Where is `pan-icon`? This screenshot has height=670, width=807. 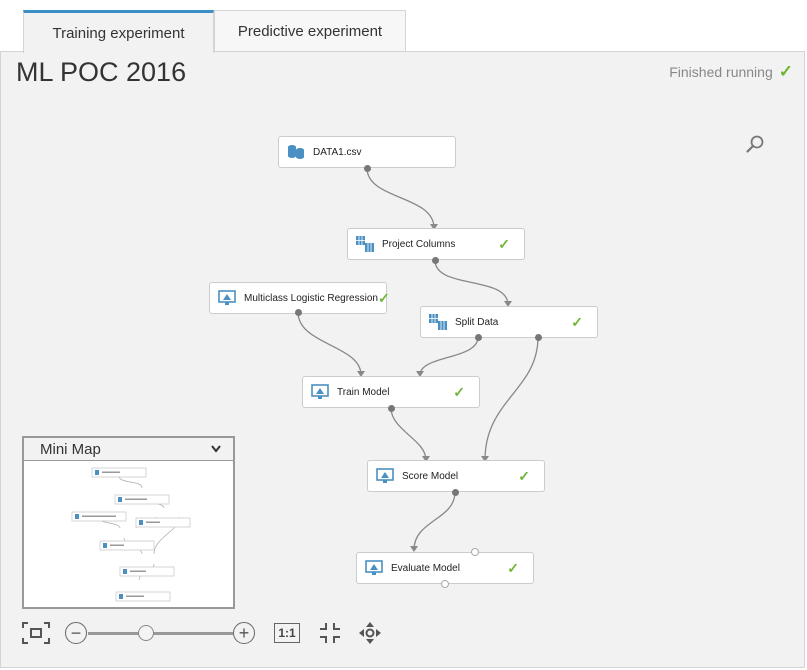 pan-icon is located at coordinates (370, 633).